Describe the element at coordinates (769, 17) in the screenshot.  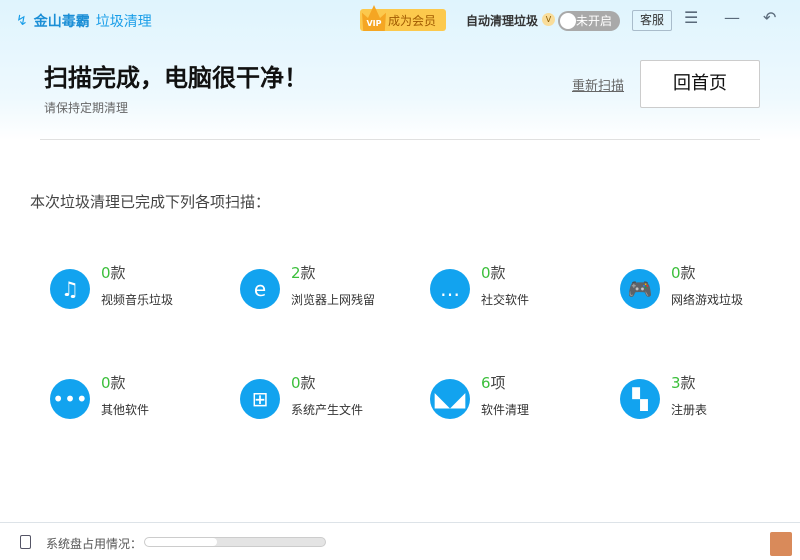
I see `back-icon: ↶` at that location.